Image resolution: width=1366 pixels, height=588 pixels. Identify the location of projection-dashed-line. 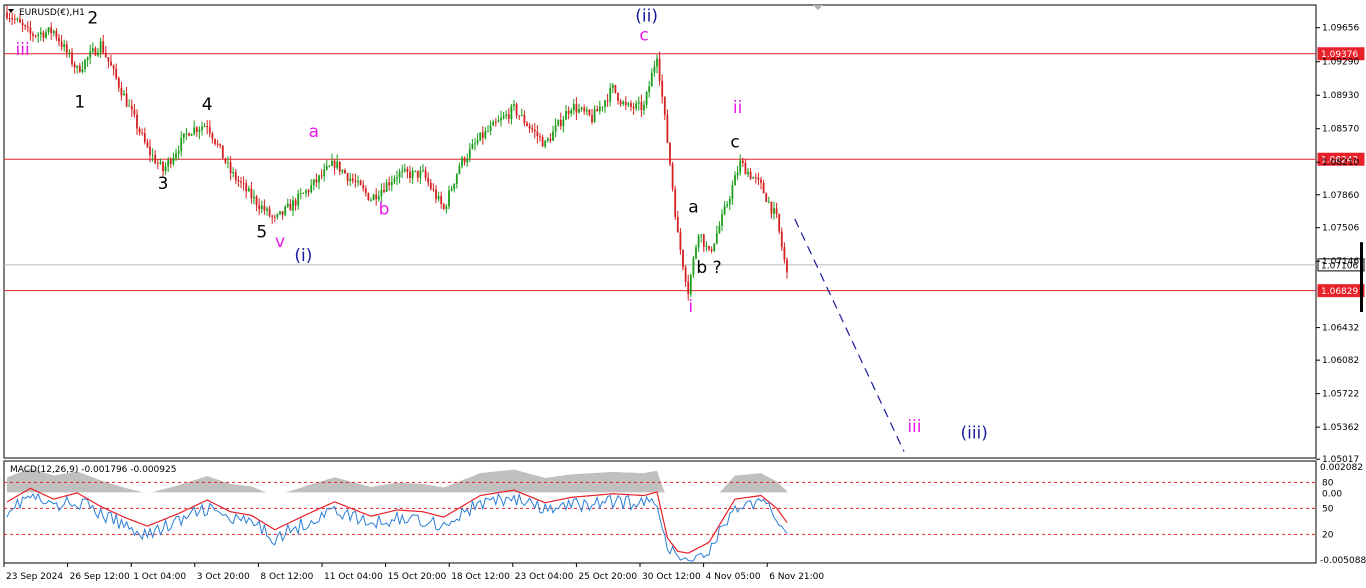
(849, 335).